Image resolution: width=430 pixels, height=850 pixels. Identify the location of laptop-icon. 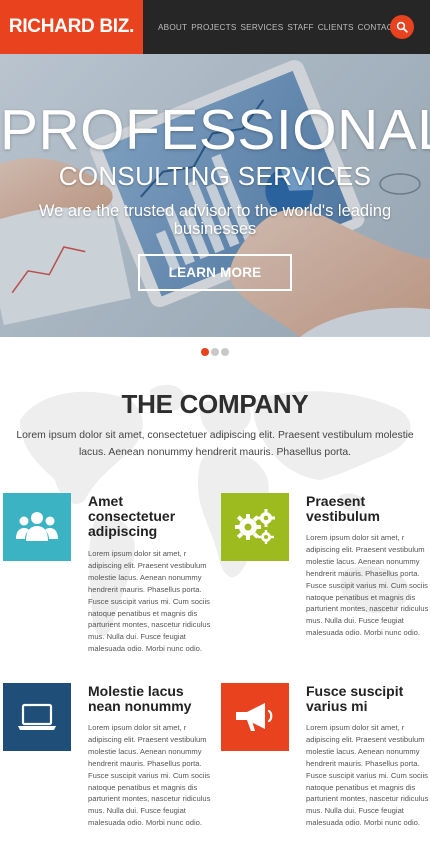
(37, 716).